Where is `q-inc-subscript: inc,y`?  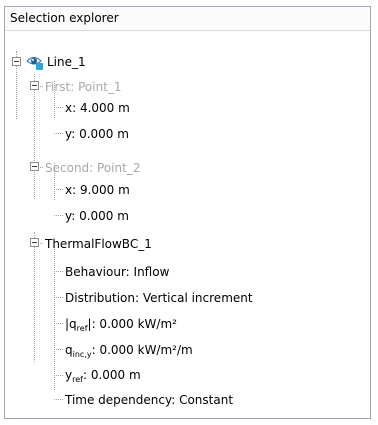
q-inc-subscript: inc,y is located at coordinates (82, 354).